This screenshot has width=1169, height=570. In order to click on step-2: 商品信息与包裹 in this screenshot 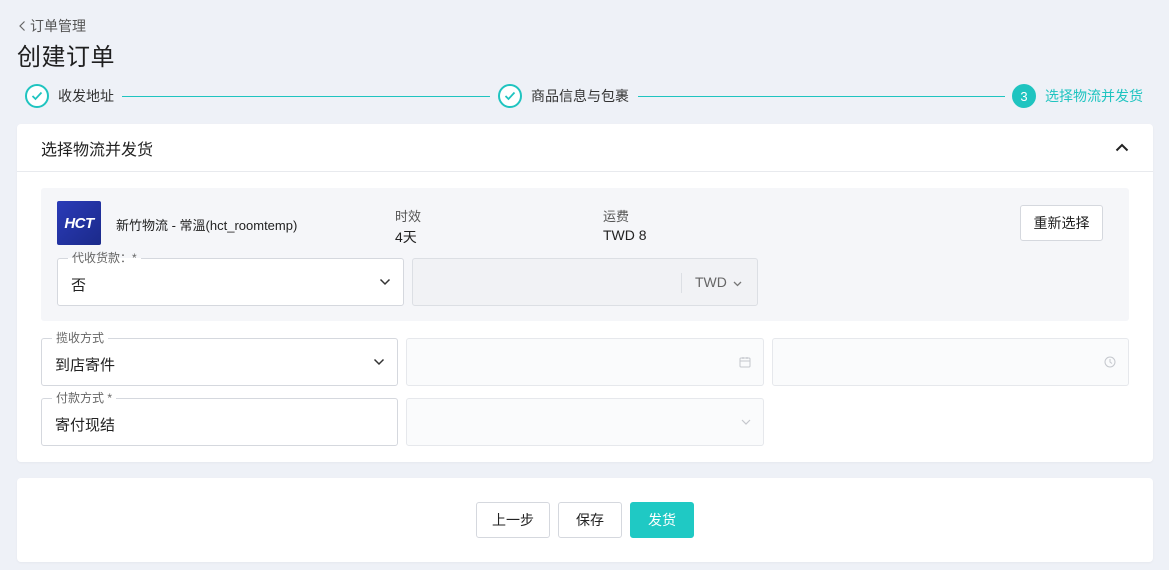, I will do `click(563, 96)`.